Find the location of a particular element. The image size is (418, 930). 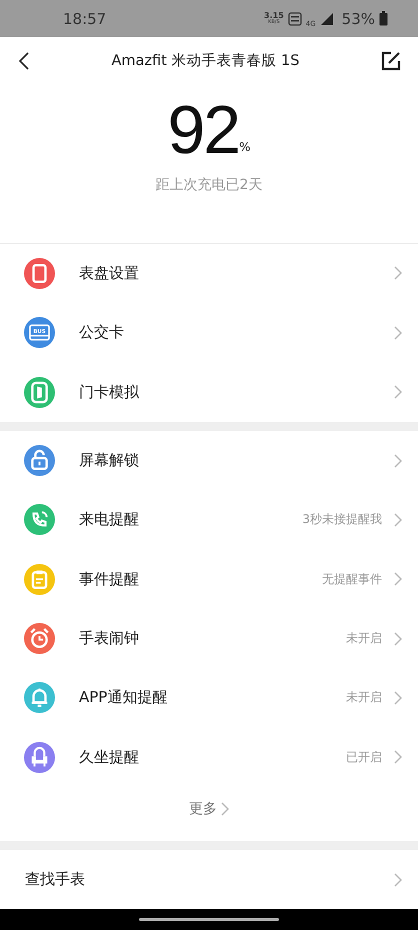

settings-item: 屏幕解锁 is located at coordinates (209, 460).